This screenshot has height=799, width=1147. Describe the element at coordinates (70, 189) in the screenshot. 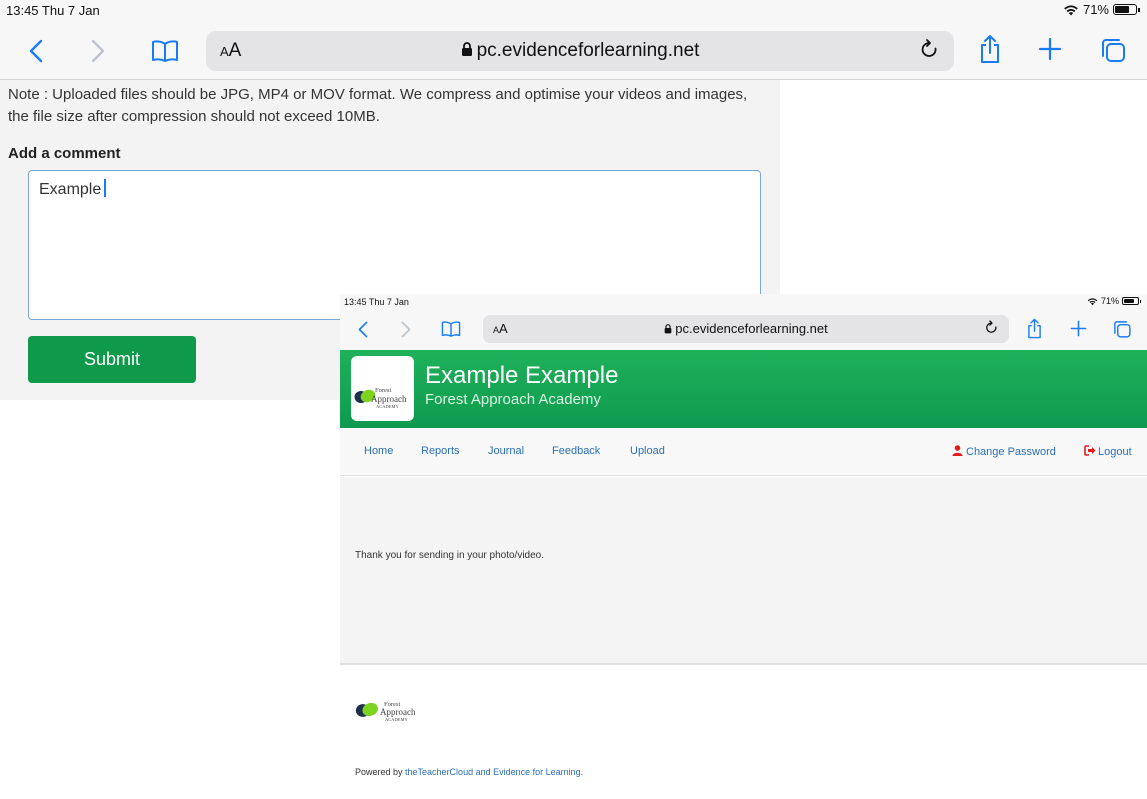

I see `comment-value: Example` at that location.